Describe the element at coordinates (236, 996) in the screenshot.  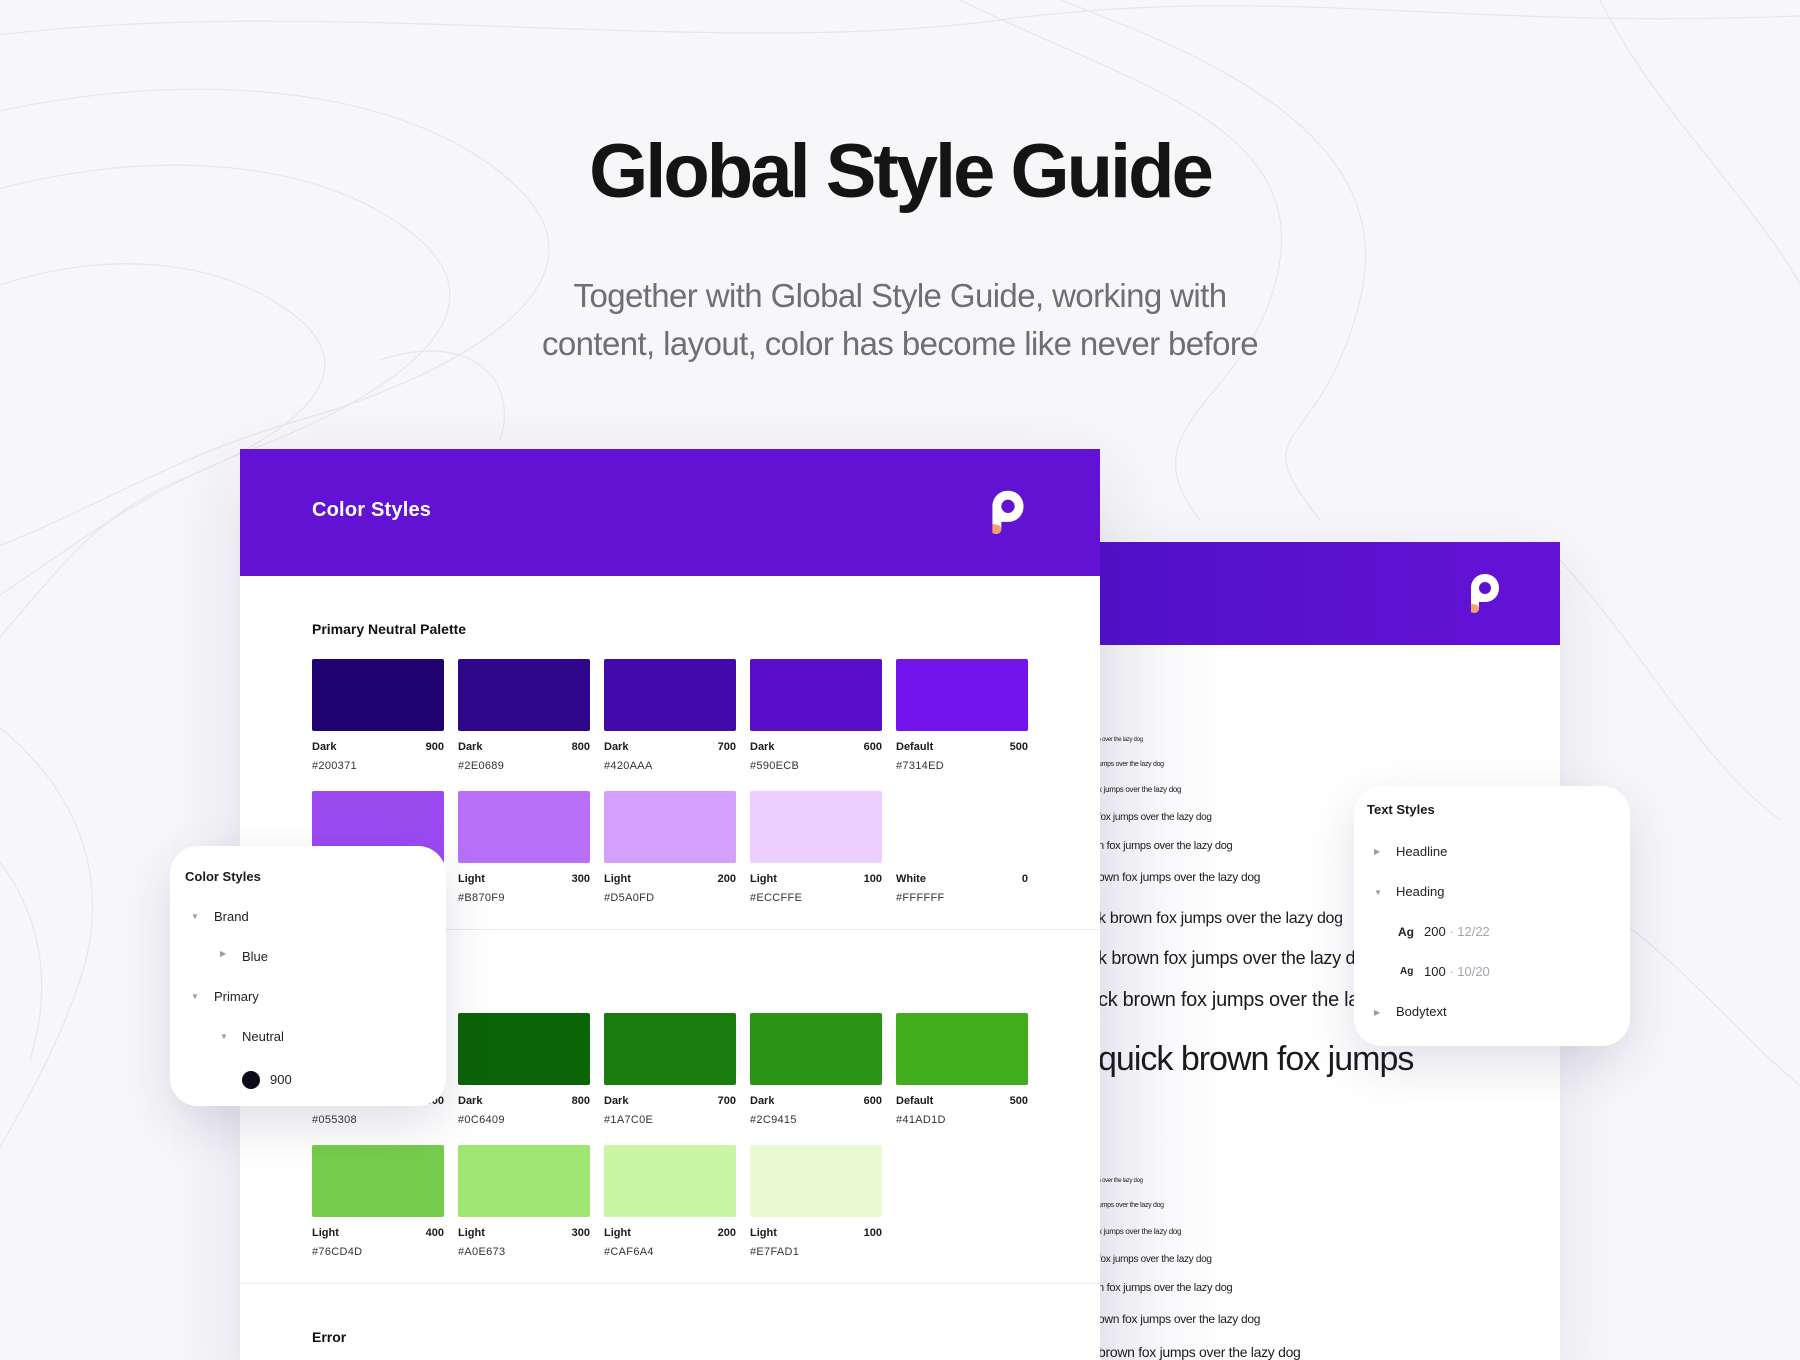
I see `tree-item-primary: Primary` at that location.